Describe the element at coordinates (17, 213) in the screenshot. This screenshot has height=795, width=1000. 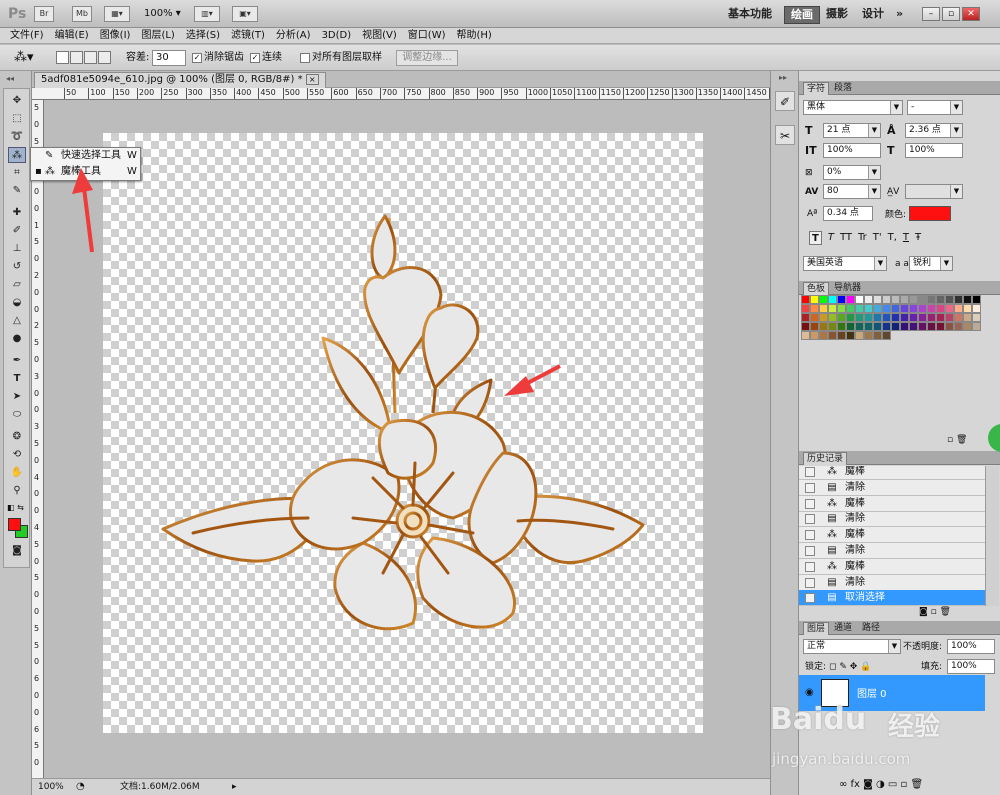
I see `healing-brush-icon: ✚` at that location.